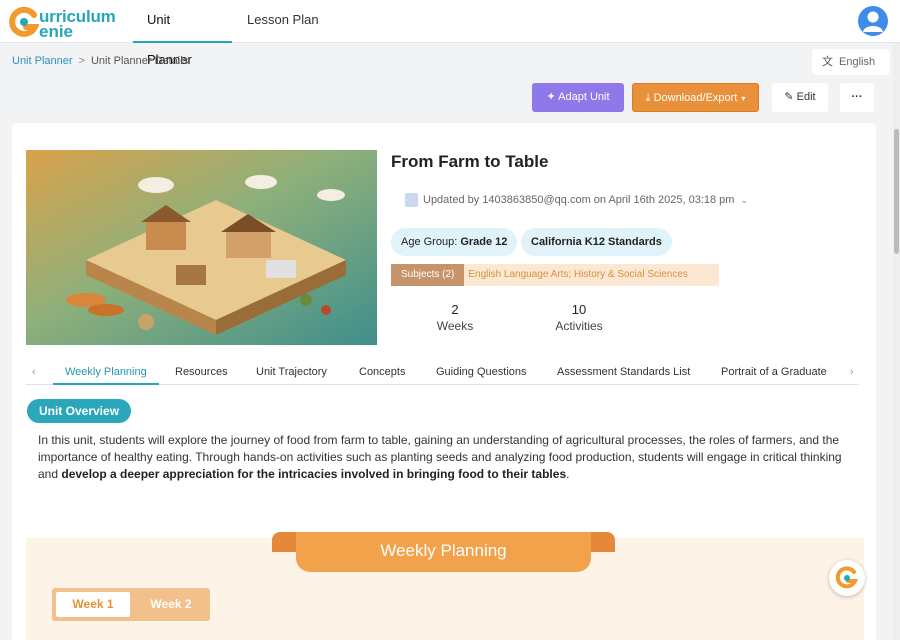 The height and width of the screenshot is (640, 900). What do you see at coordinates (579, 309) in the screenshot?
I see `stat-activities-value: 10` at bounding box center [579, 309].